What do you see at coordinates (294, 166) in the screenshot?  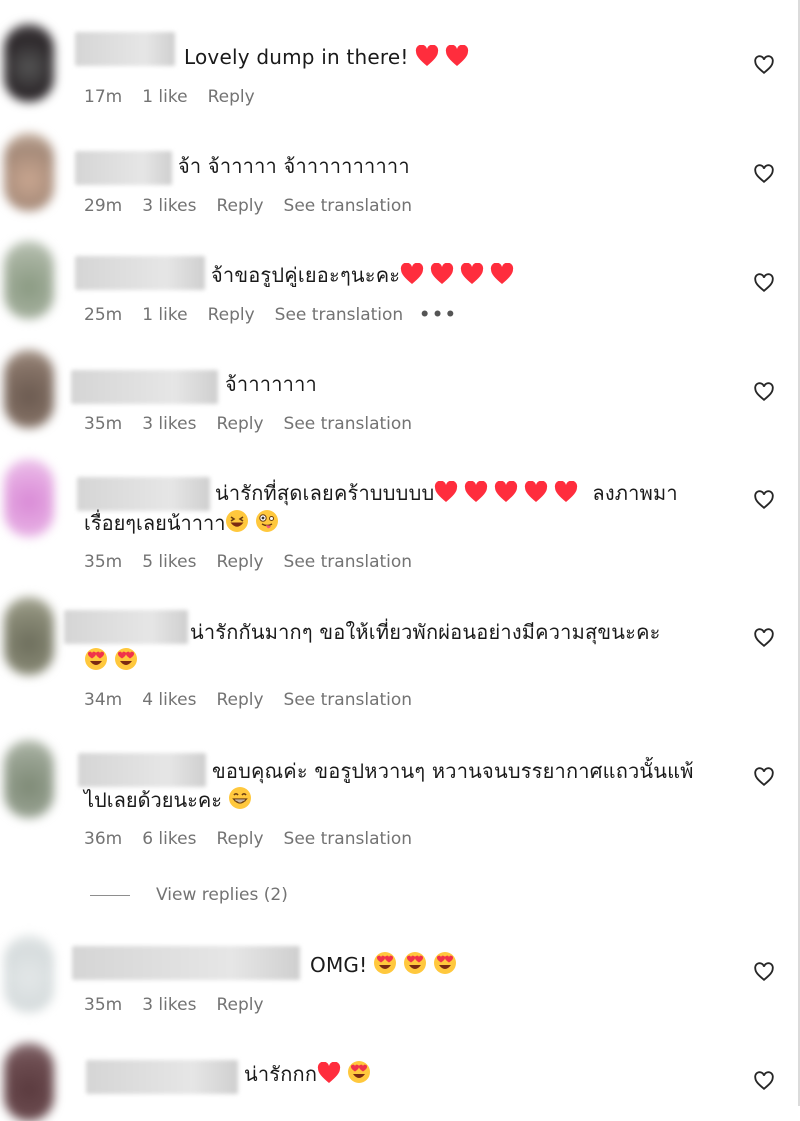 I see `comment-text: จ้า จ้าาาาา จ้าาาาาาาาาา` at bounding box center [294, 166].